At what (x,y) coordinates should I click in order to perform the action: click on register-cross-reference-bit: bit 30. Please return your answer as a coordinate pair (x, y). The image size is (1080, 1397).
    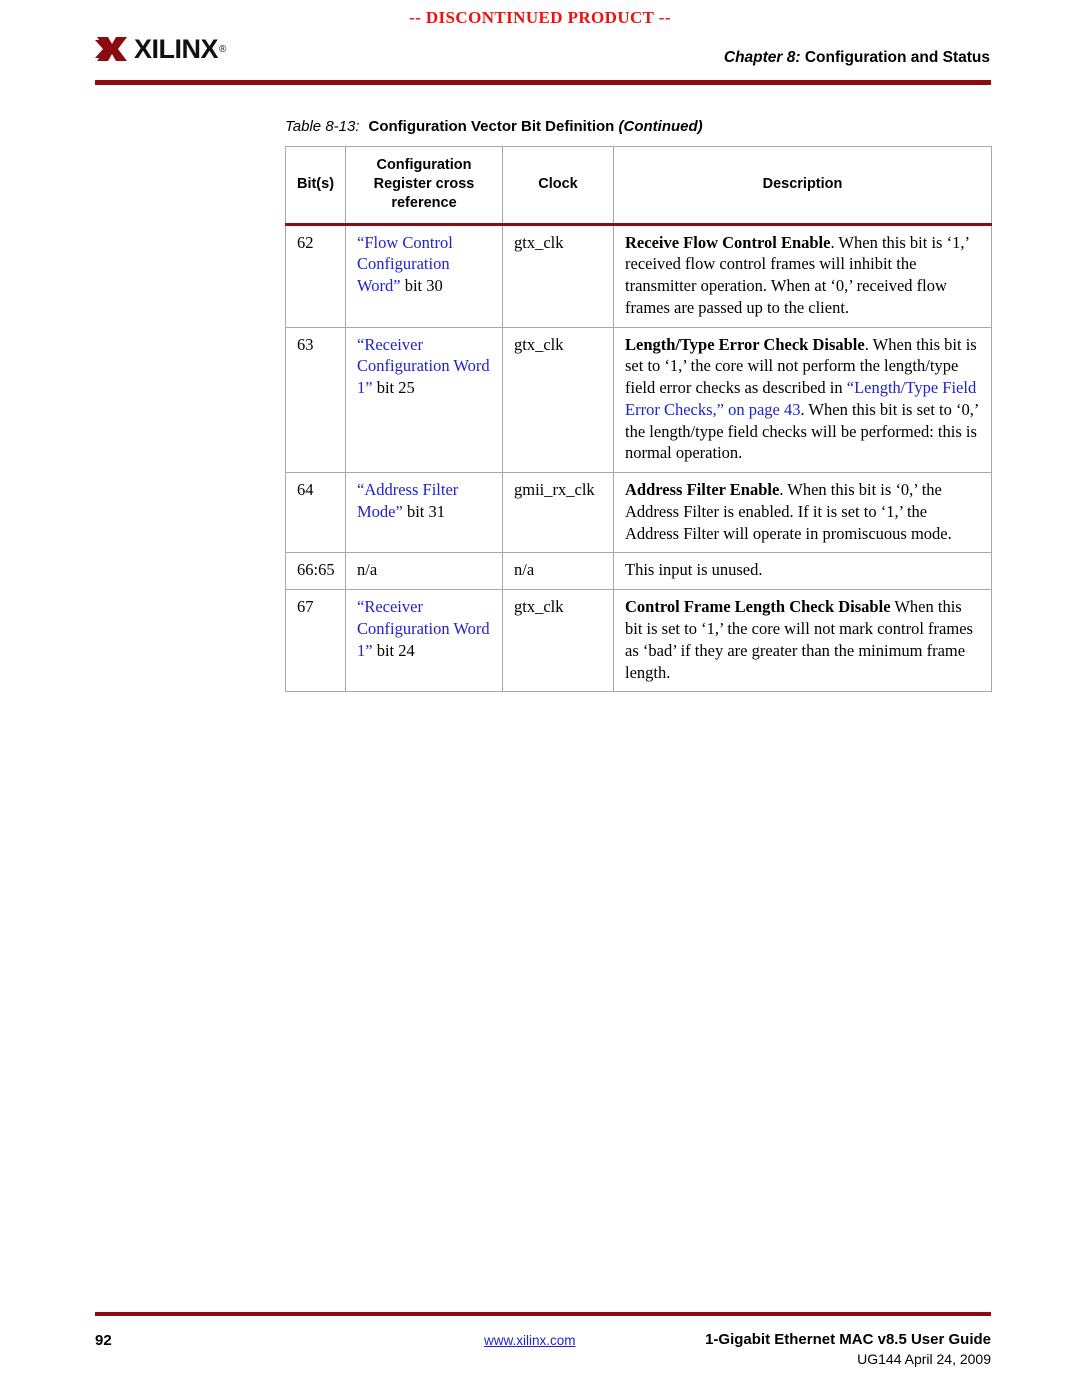
    Looking at the image, I should click on (421, 286).